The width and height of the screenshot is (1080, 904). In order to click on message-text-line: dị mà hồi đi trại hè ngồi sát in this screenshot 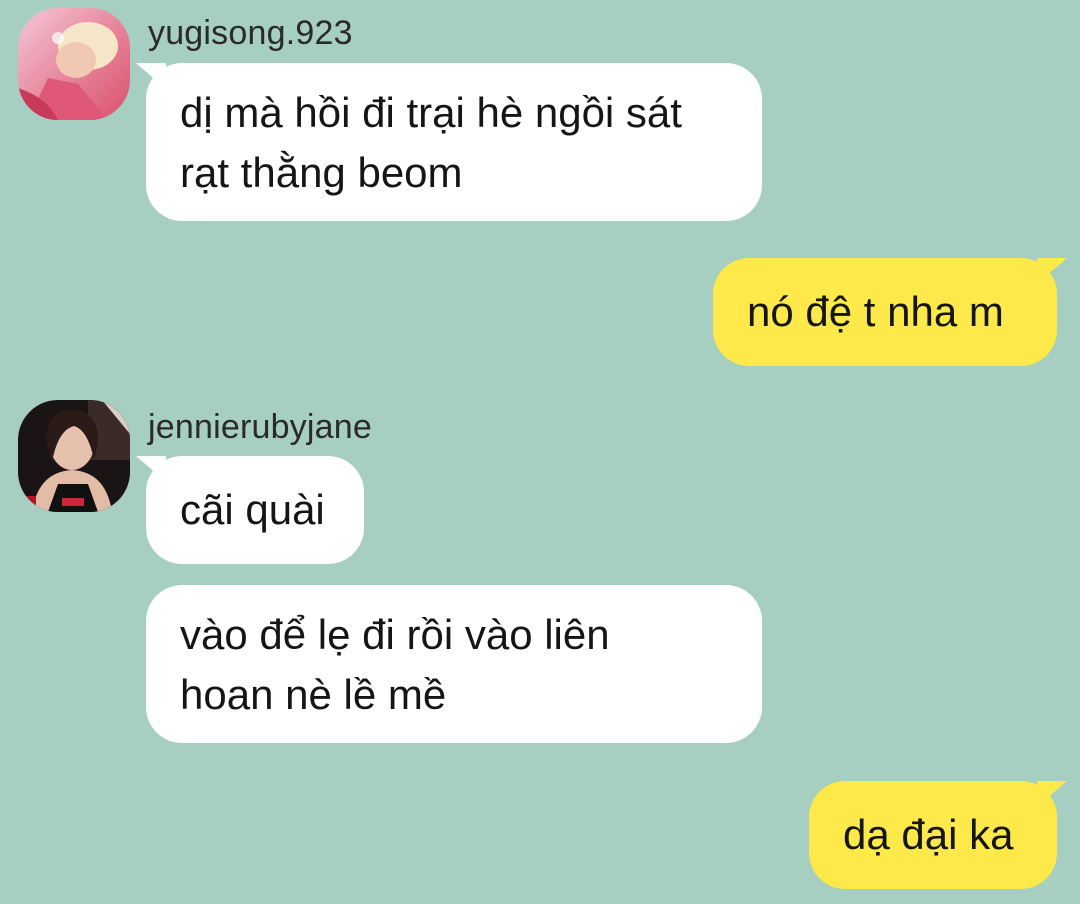, I will do `click(431, 112)`.